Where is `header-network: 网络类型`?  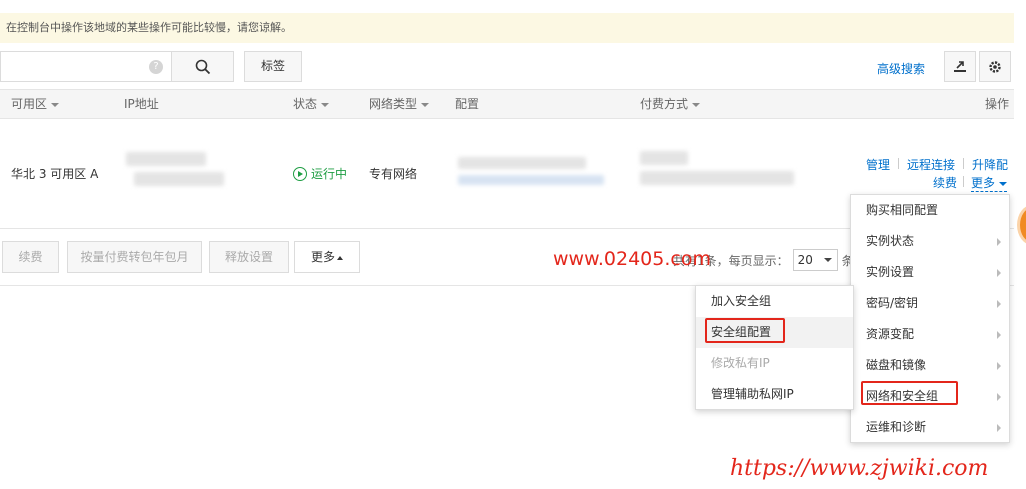
header-network: 网络类型 is located at coordinates (399, 104).